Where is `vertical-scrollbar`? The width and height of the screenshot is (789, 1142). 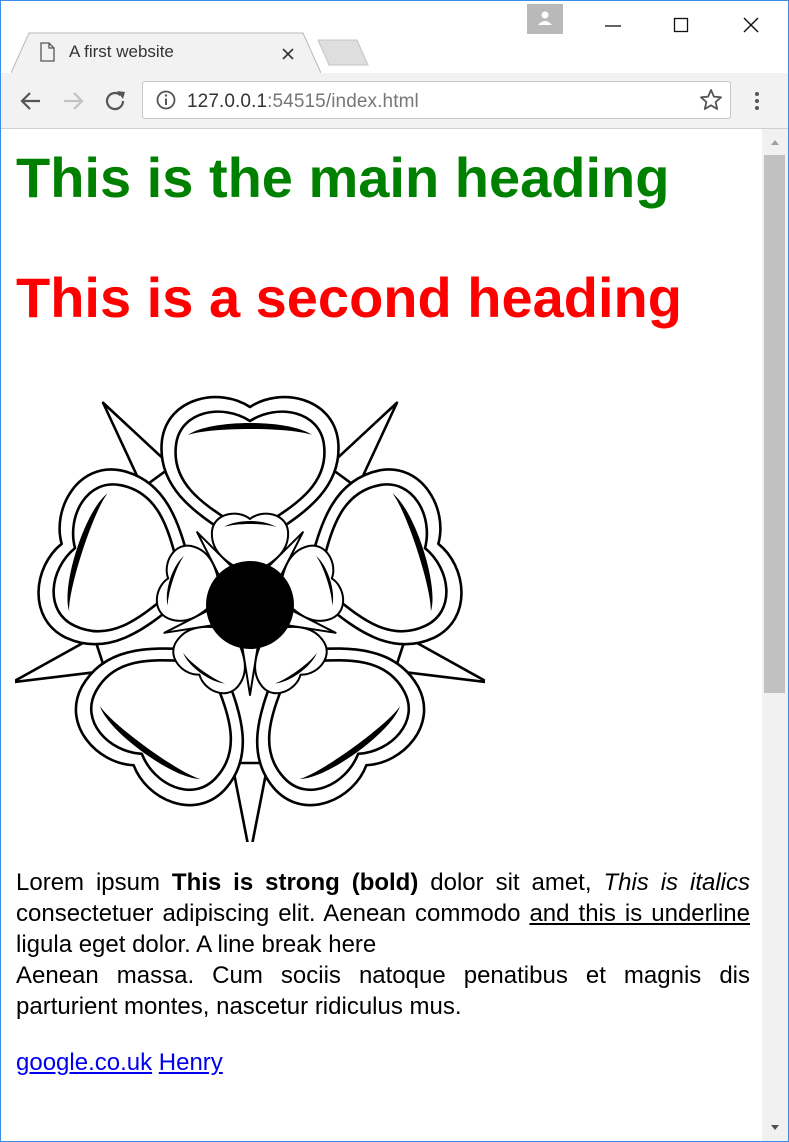
vertical-scrollbar is located at coordinates (775, 635).